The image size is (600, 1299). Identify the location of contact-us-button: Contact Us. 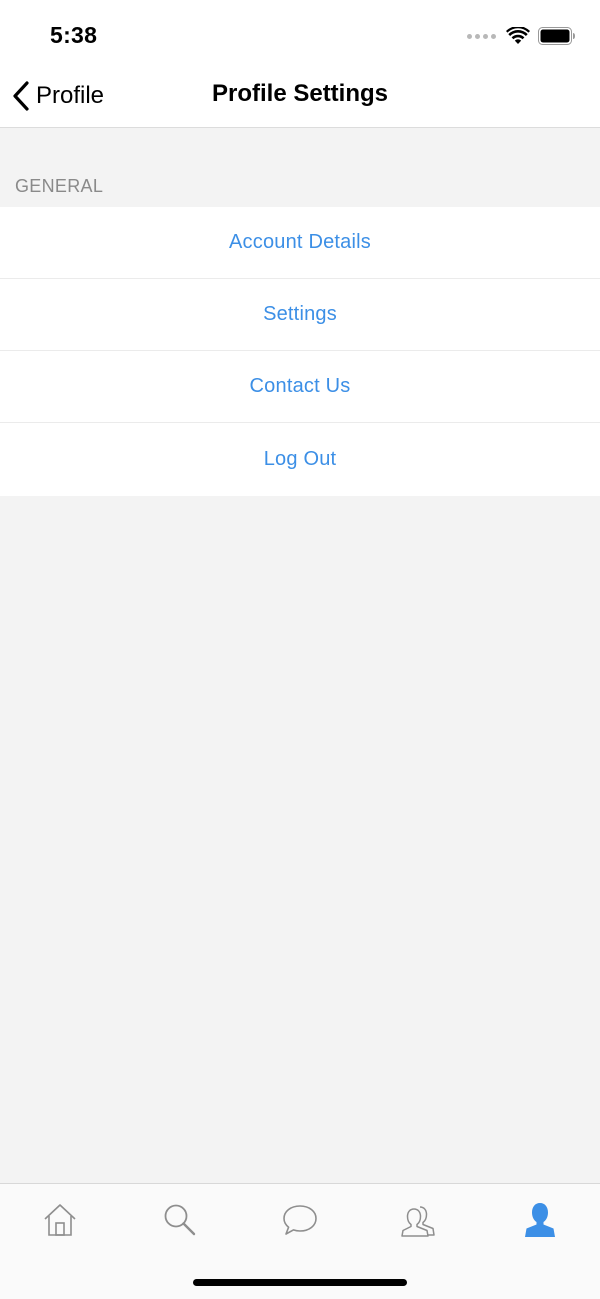
(300, 387).